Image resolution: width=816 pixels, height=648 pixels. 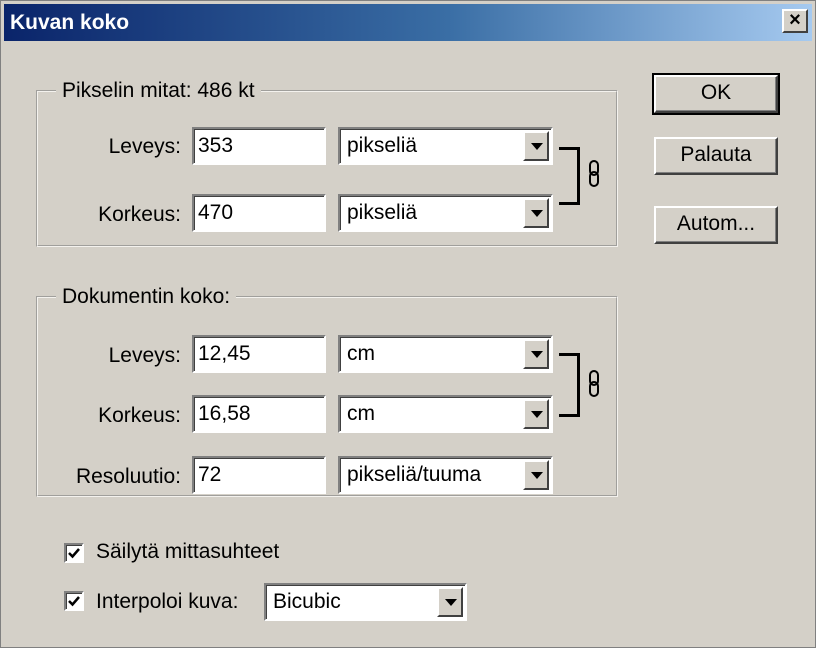 What do you see at coordinates (146, 296) in the screenshot?
I see `document-size-legend: Dokumentin koko:` at bounding box center [146, 296].